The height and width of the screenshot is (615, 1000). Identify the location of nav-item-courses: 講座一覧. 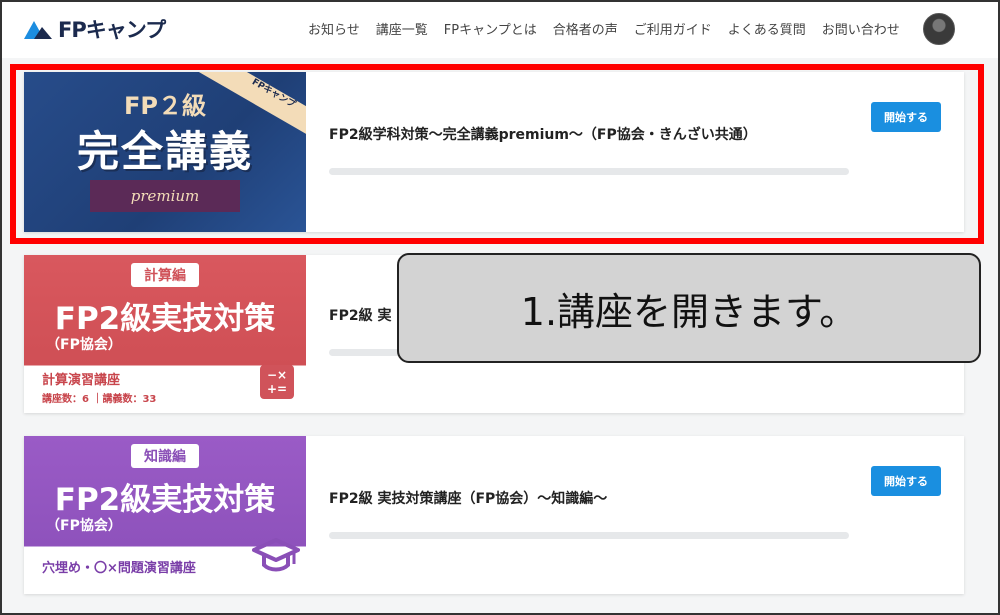
(402, 28).